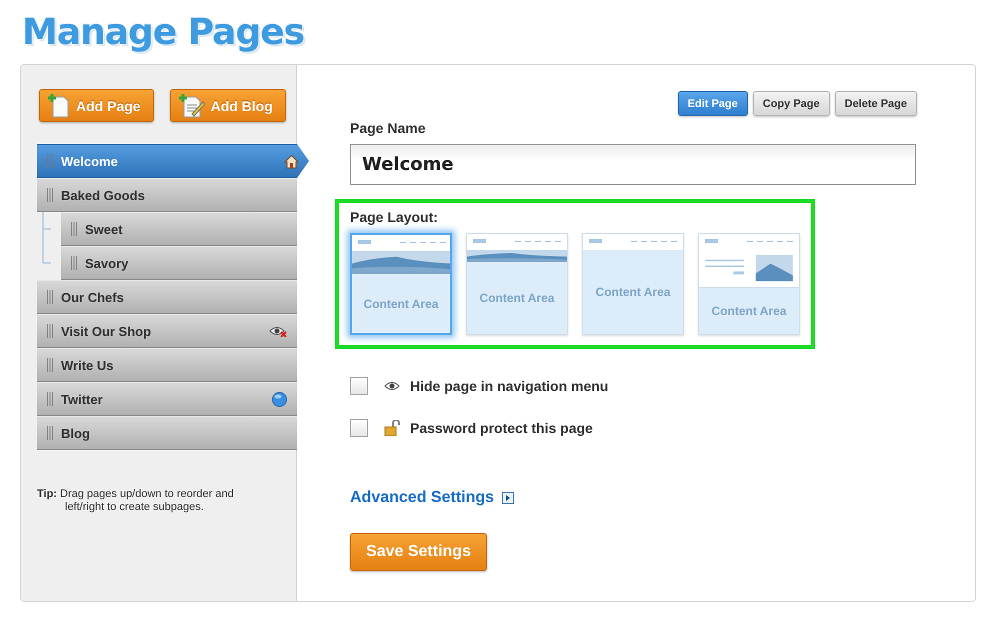 This screenshot has width=994, height=642. Describe the element at coordinates (167, 433) in the screenshot. I see `page-list-item: Blog` at that location.